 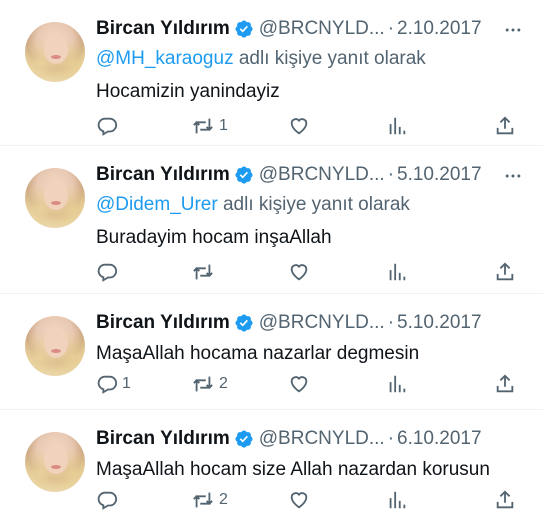 I want to click on retweet-count: 1, so click(x=223, y=125).